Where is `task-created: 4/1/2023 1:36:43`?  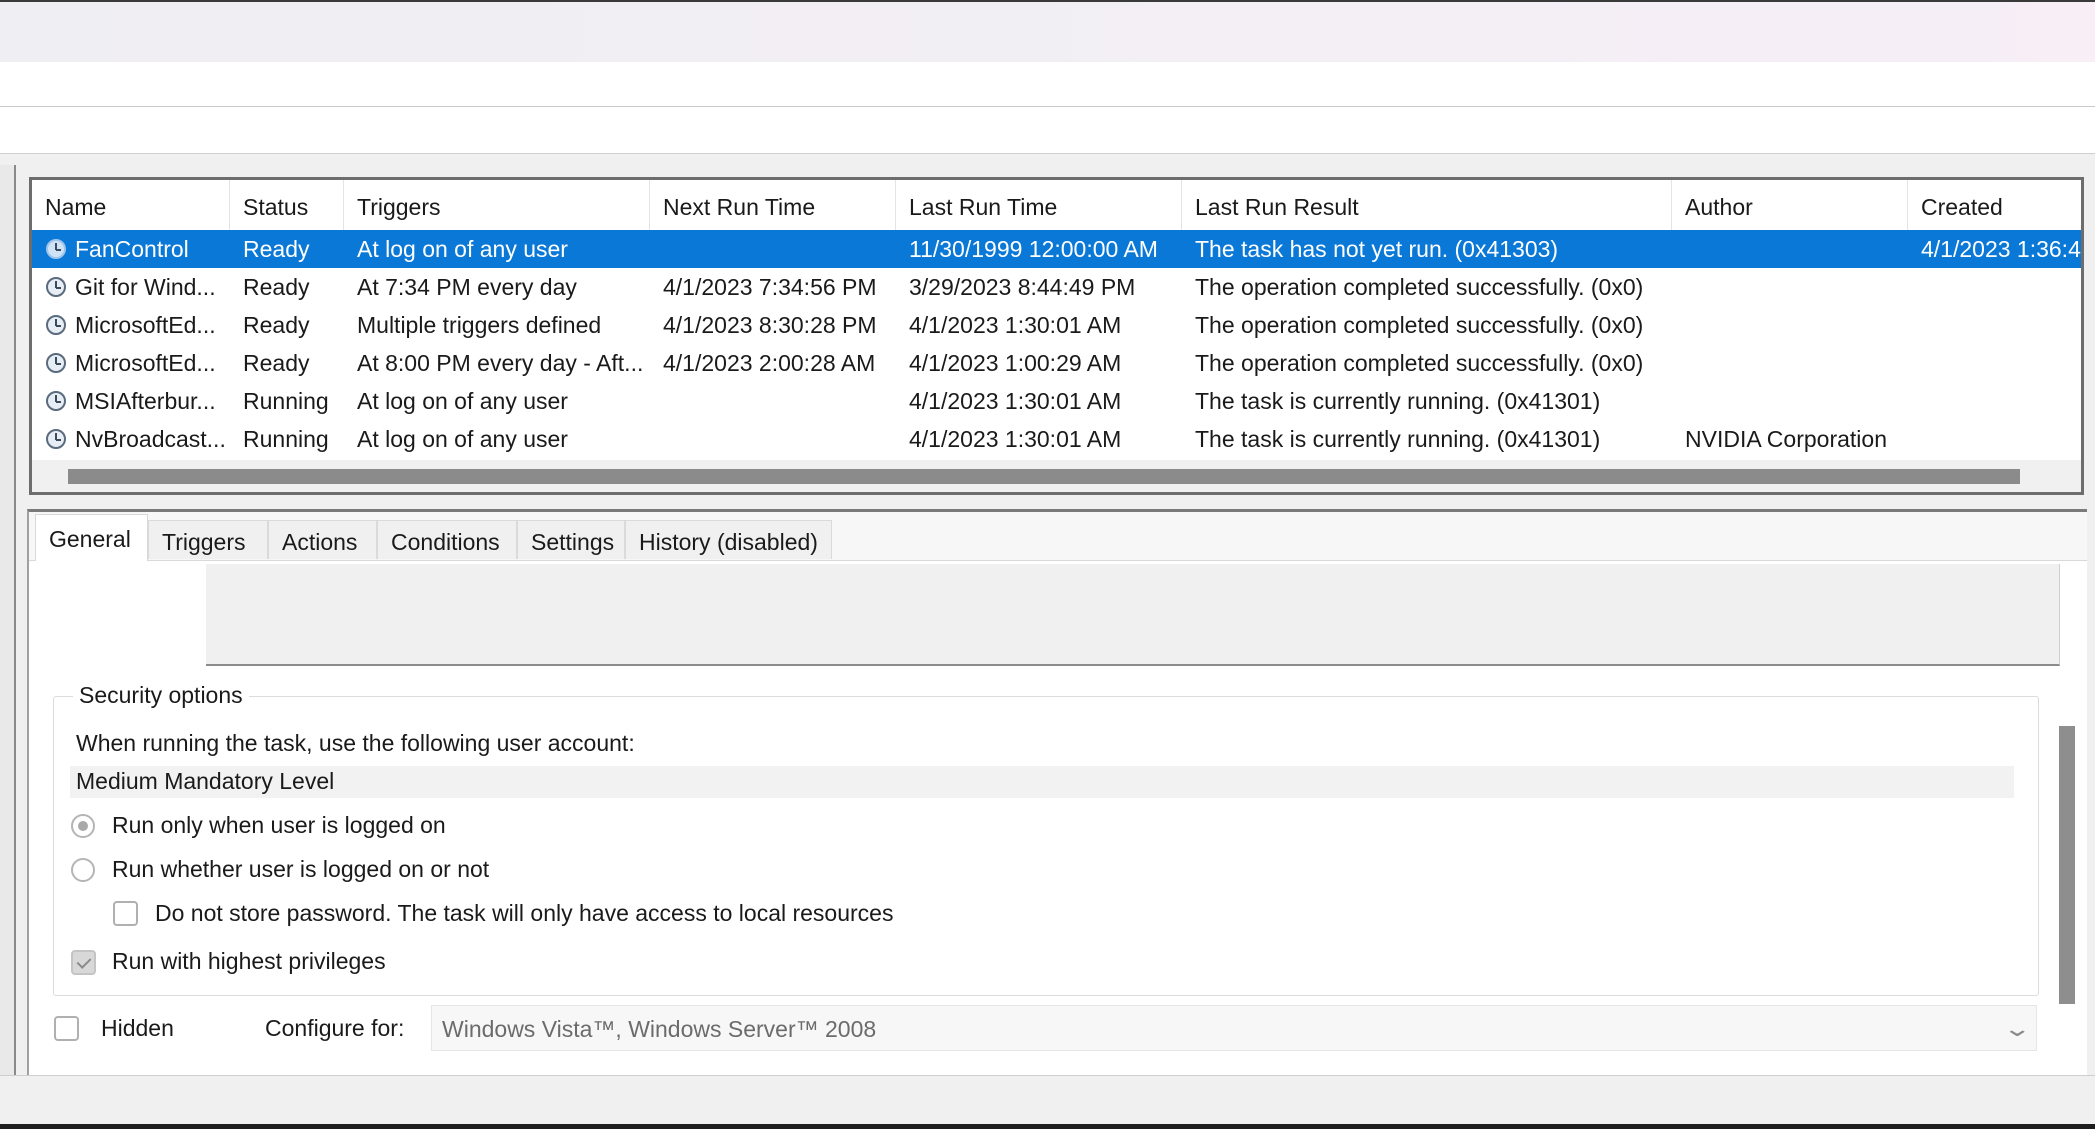
task-created: 4/1/2023 1:36:43 is located at coordinates (2001, 249).